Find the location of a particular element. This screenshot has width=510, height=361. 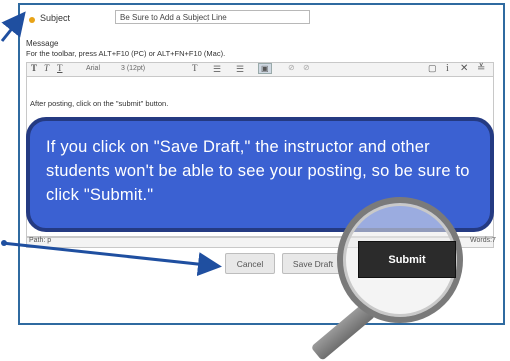

cancel-arrow is located at coordinates (111, 259).